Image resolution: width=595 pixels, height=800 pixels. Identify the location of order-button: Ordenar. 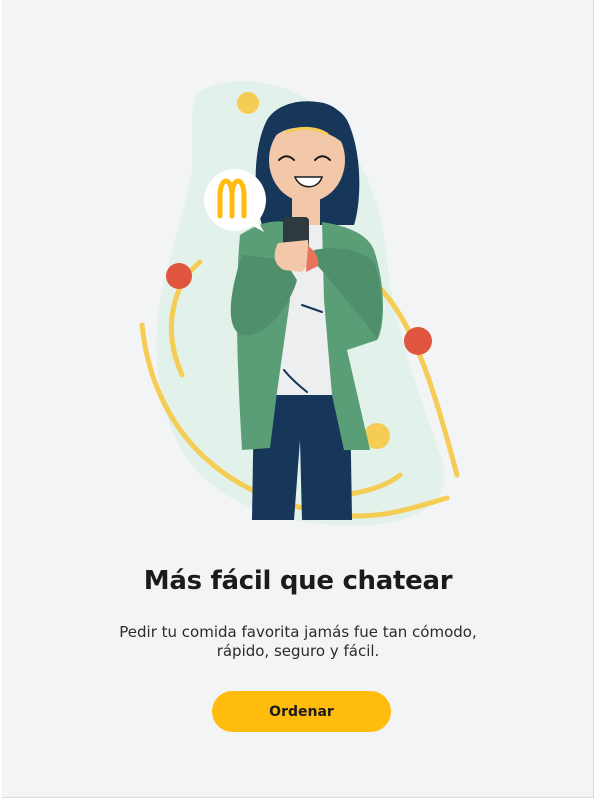
(301, 711).